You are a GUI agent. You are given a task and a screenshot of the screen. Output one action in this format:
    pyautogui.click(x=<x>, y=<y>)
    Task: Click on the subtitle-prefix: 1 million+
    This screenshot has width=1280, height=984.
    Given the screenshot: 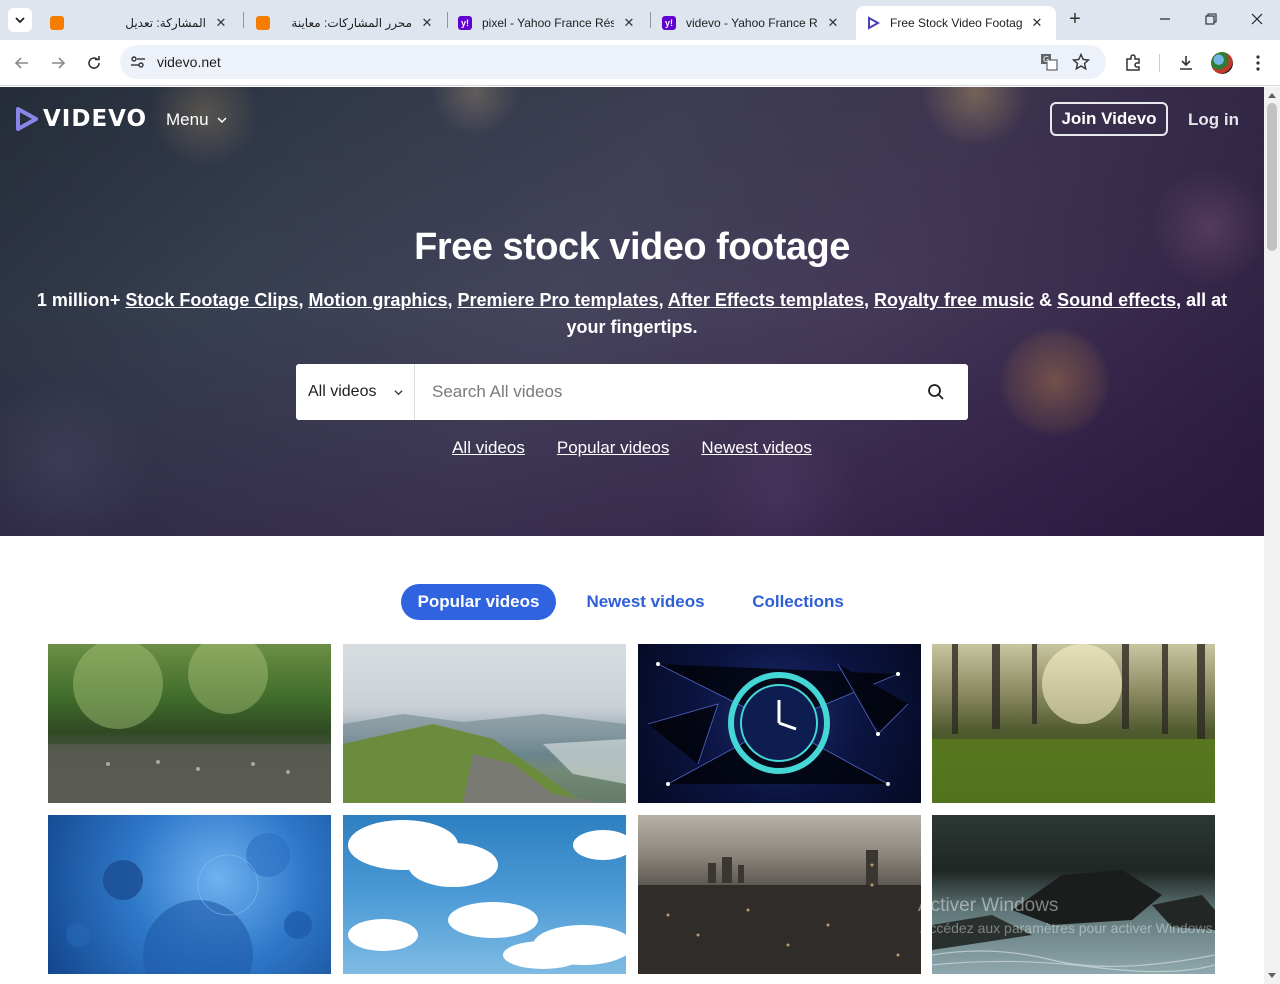 What is the action you would take?
    pyautogui.click(x=81, y=300)
    